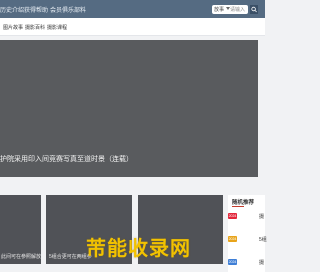 The height and width of the screenshot is (272, 320). I want to click on search-box: 放事 请输入, so click(230, 9).